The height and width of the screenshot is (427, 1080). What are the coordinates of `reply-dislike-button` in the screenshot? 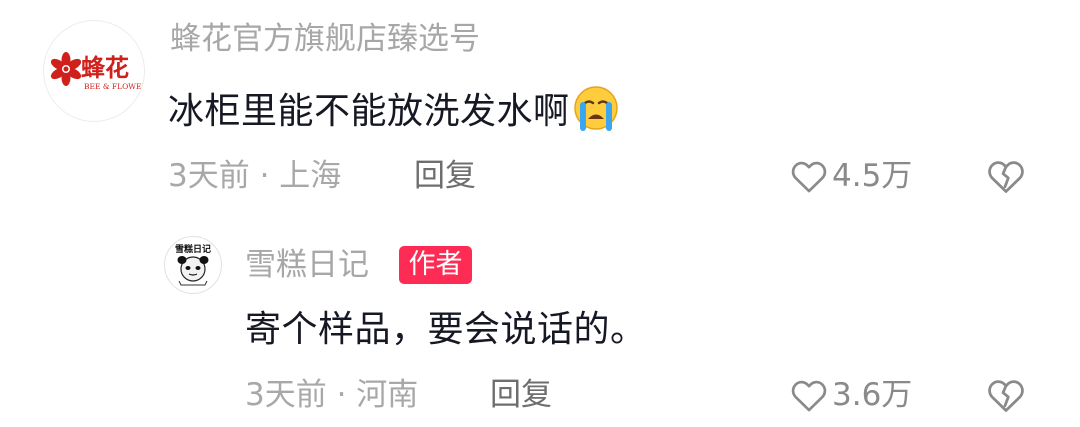 It's located at (1006, 397).